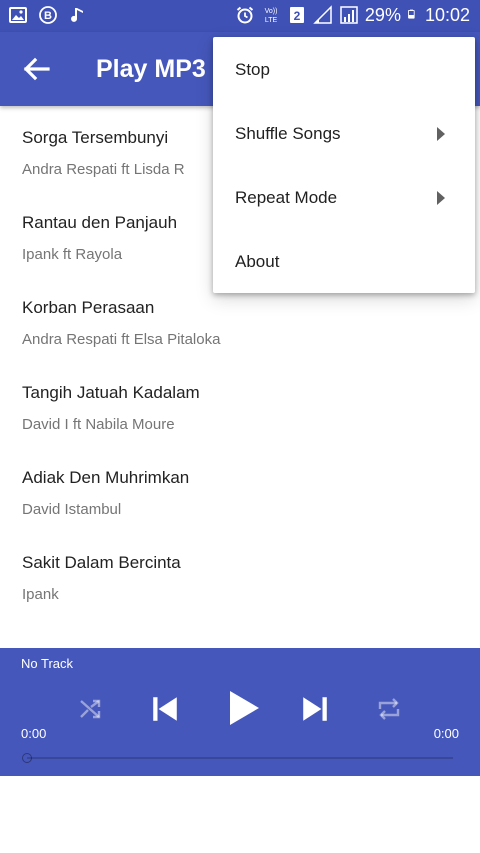  Describe the element at coordinates (111, 392) in the screenshot. I see `song-title: Tangih Jatuah Kadalam` at that location.